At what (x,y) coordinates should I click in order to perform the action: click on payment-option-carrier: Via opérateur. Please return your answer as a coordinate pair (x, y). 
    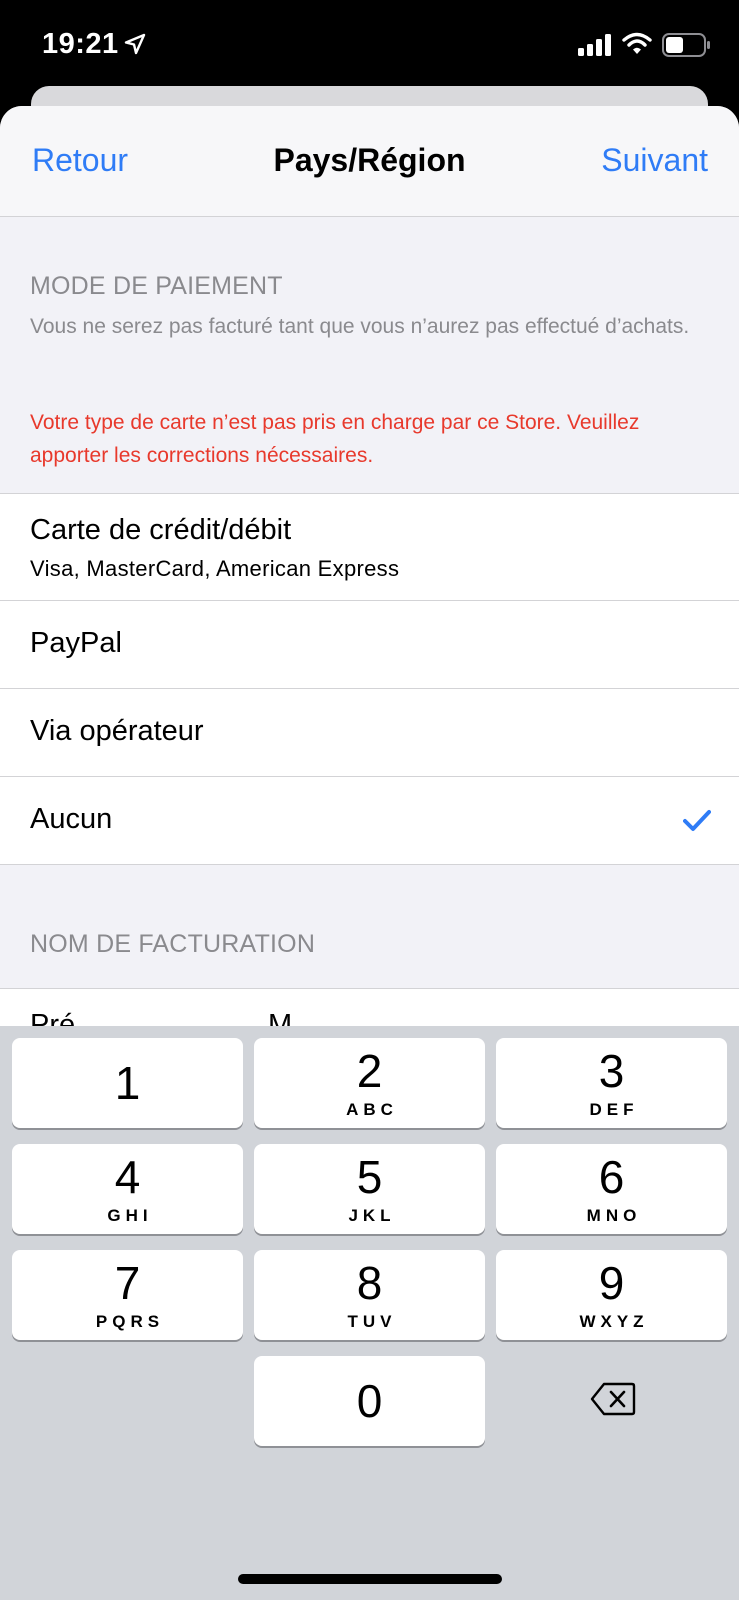
    Looking at the image, I should click on (369, 733).